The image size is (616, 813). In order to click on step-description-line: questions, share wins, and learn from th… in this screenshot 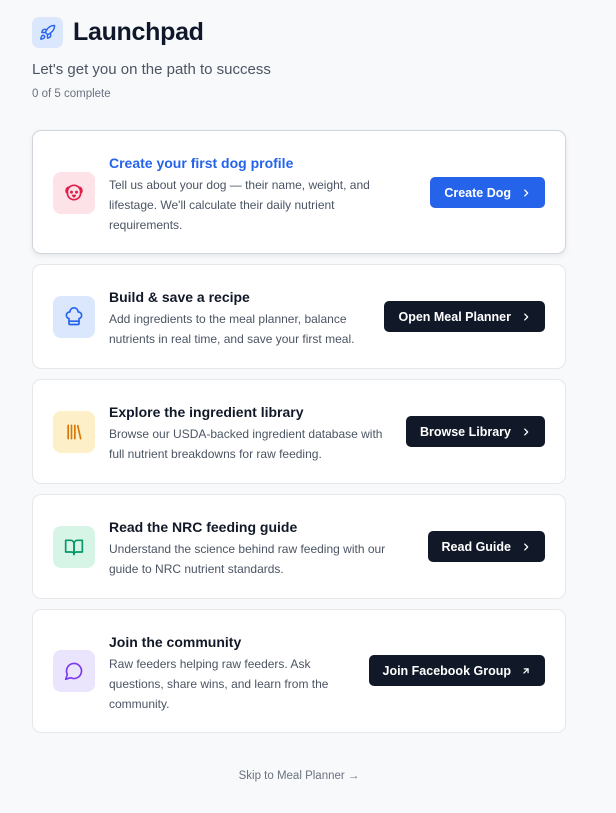, I will do `click(219, 684)`.